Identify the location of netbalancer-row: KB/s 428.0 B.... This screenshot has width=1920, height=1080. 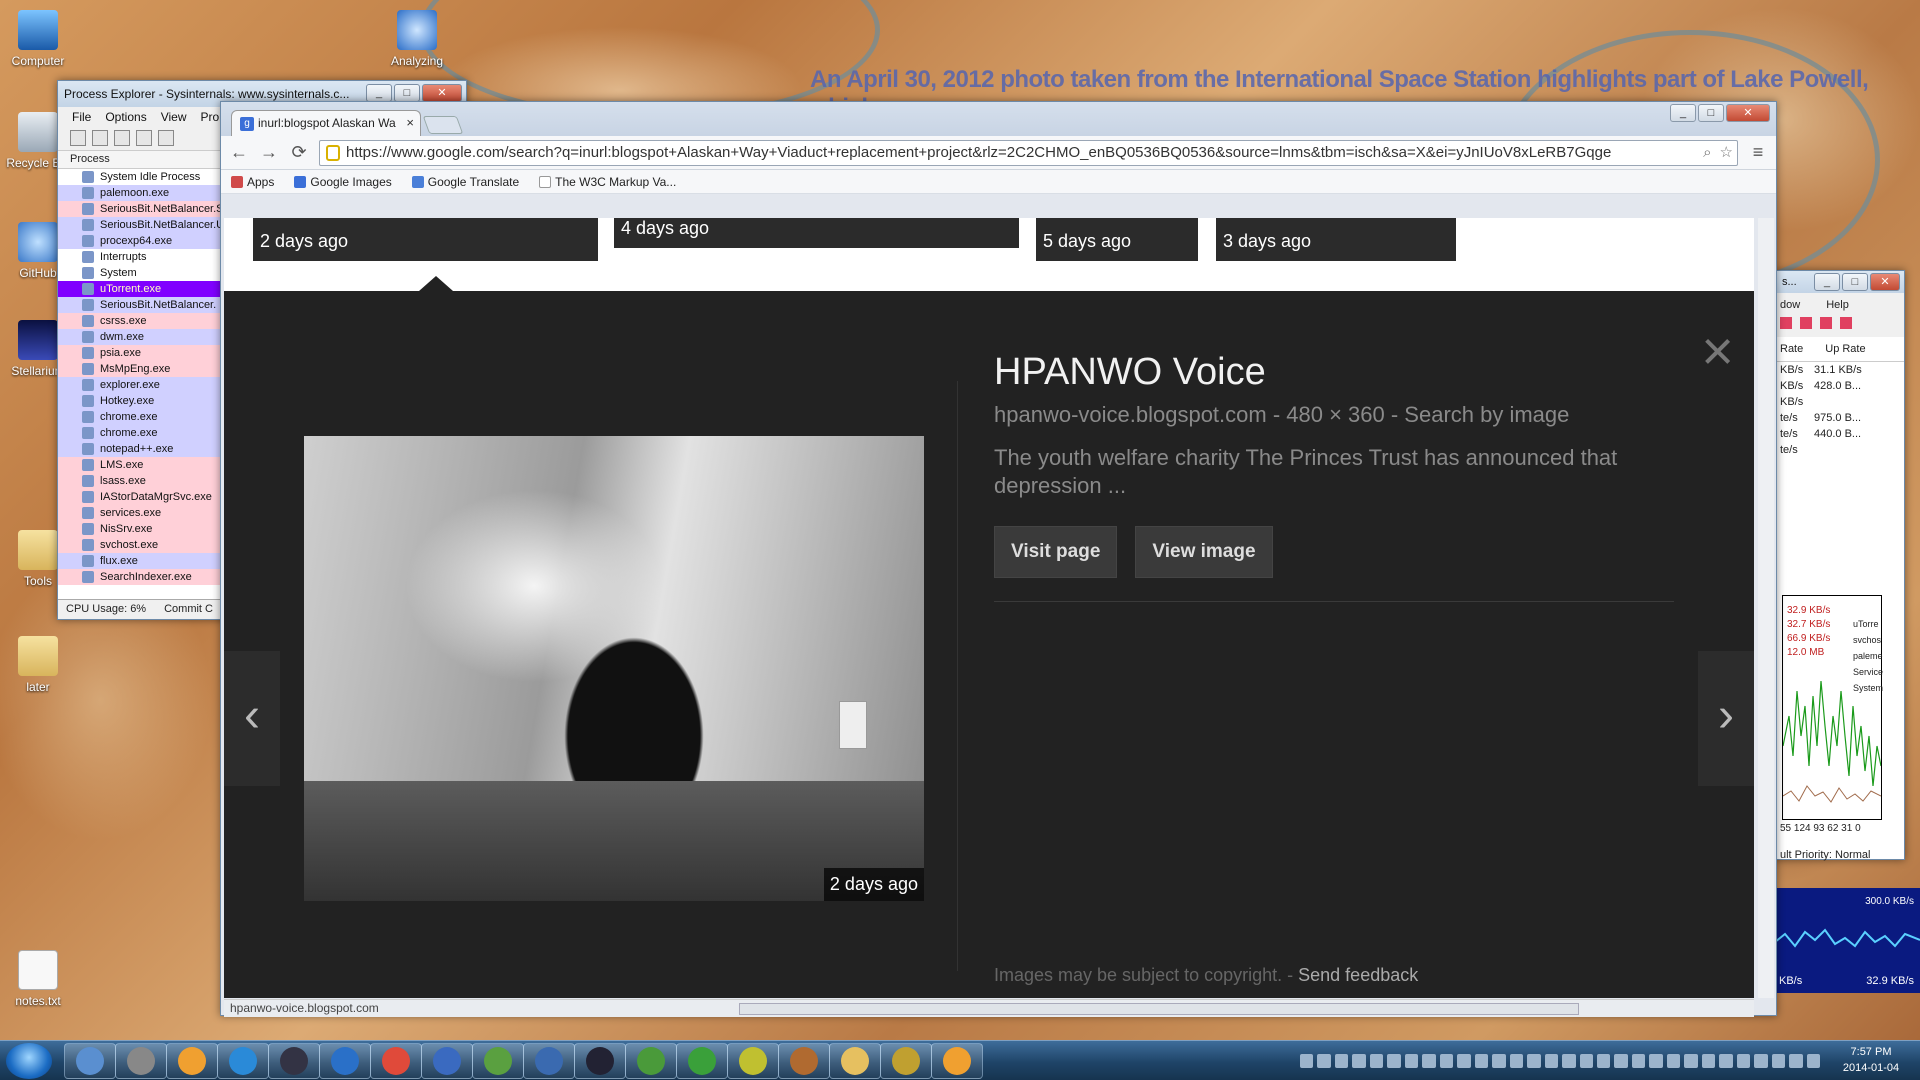
(1840, 386).